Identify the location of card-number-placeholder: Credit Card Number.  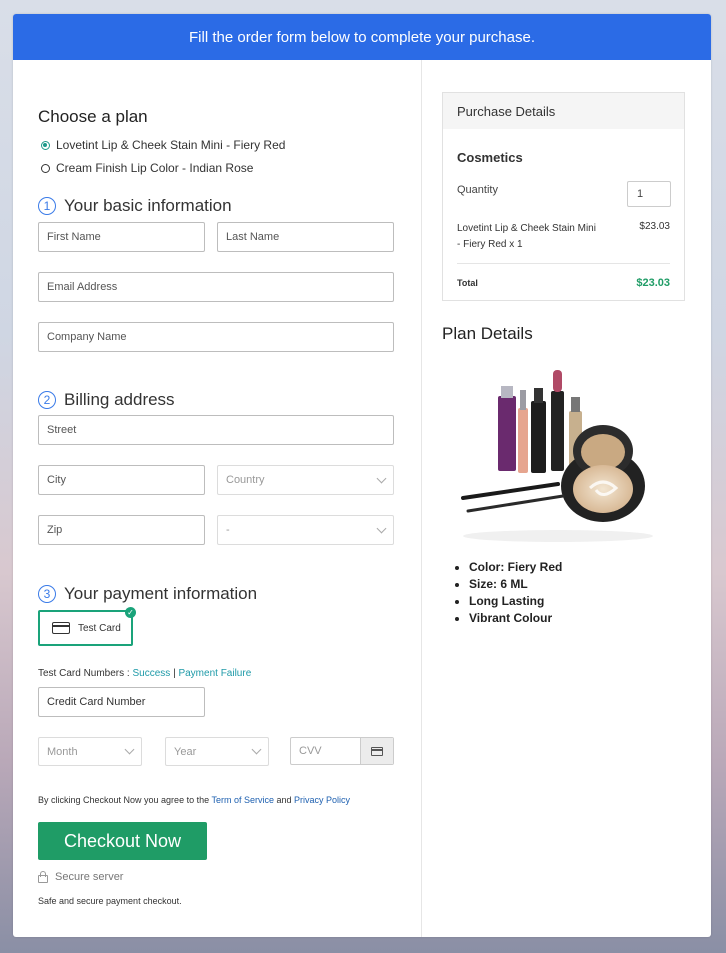
(96, 702).